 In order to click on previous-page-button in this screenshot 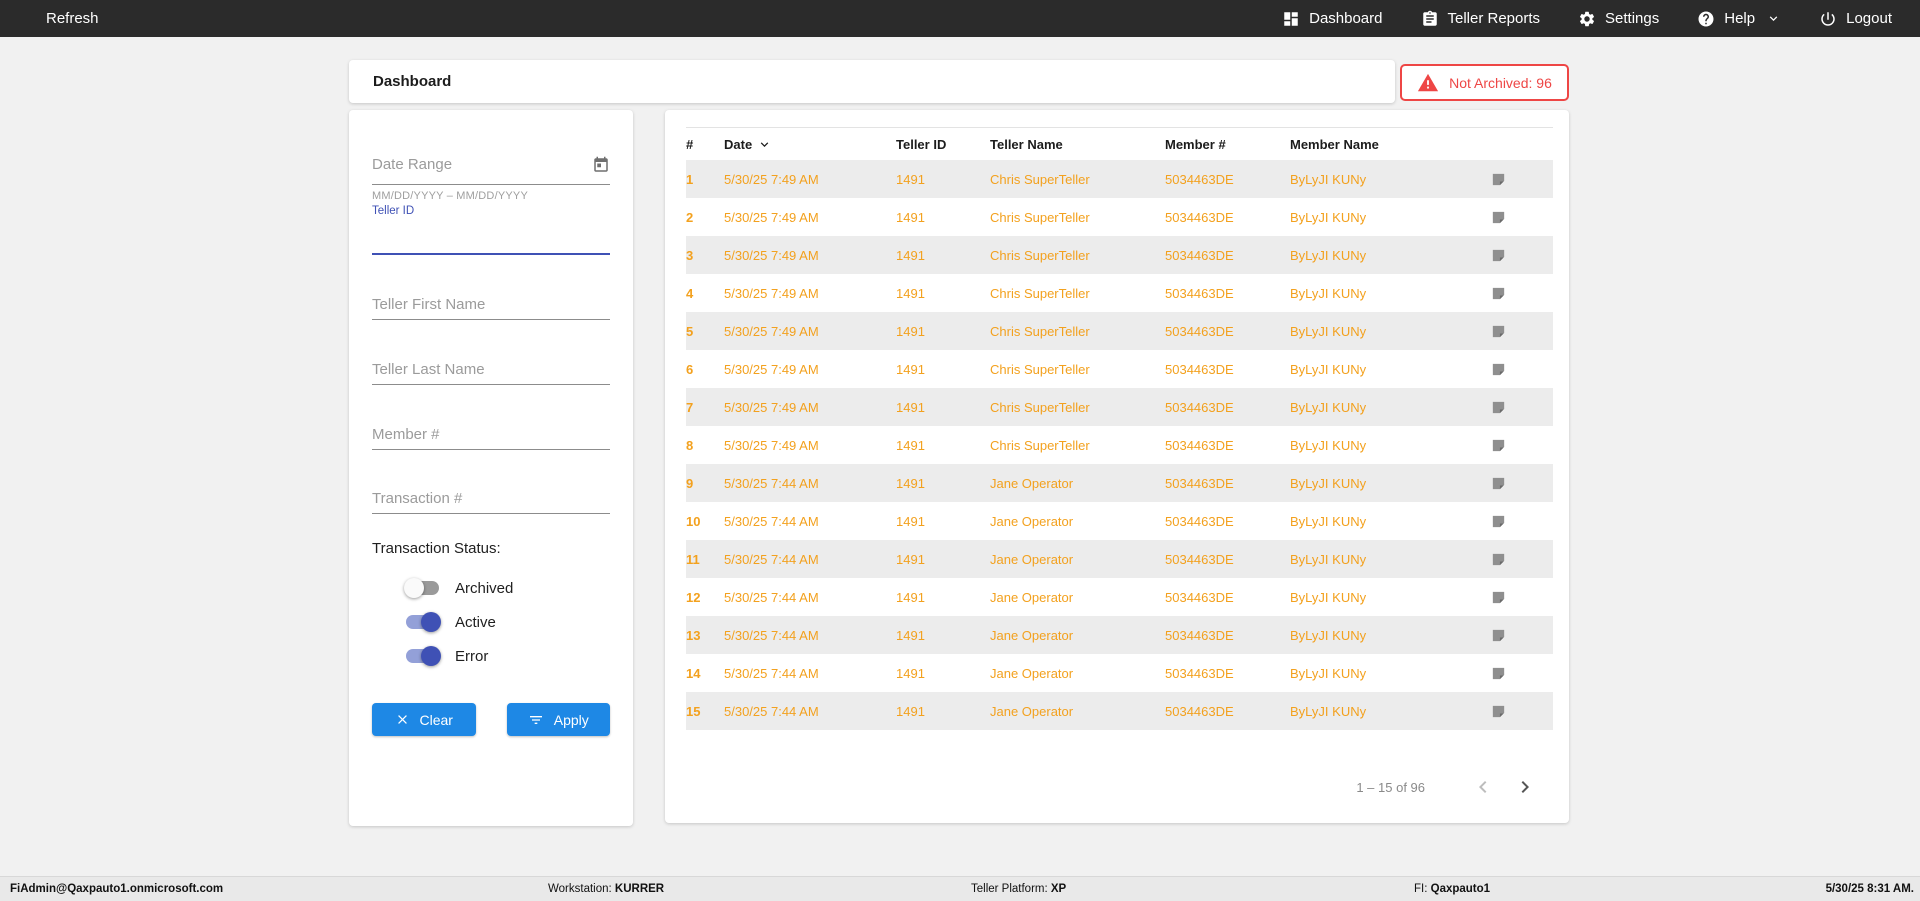, I will do `click(1483, 787)`.